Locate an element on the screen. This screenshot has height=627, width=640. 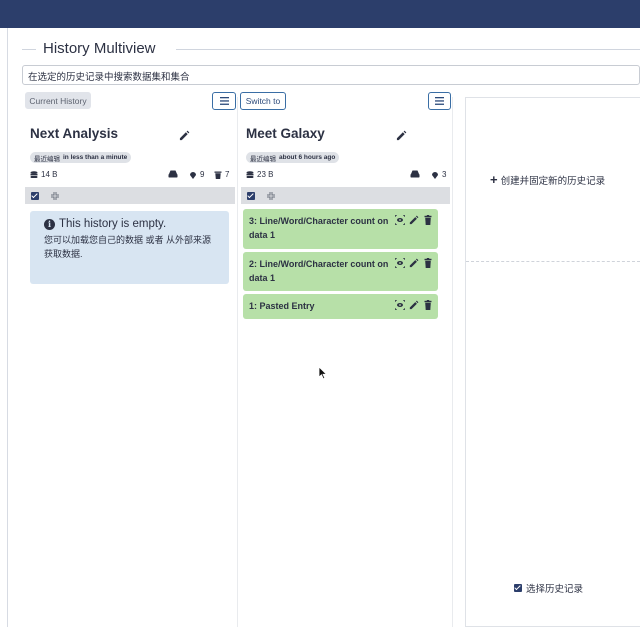
dataset-title: 3: Line/Word/Character count on data 1 is located at coordinates (319, 228).